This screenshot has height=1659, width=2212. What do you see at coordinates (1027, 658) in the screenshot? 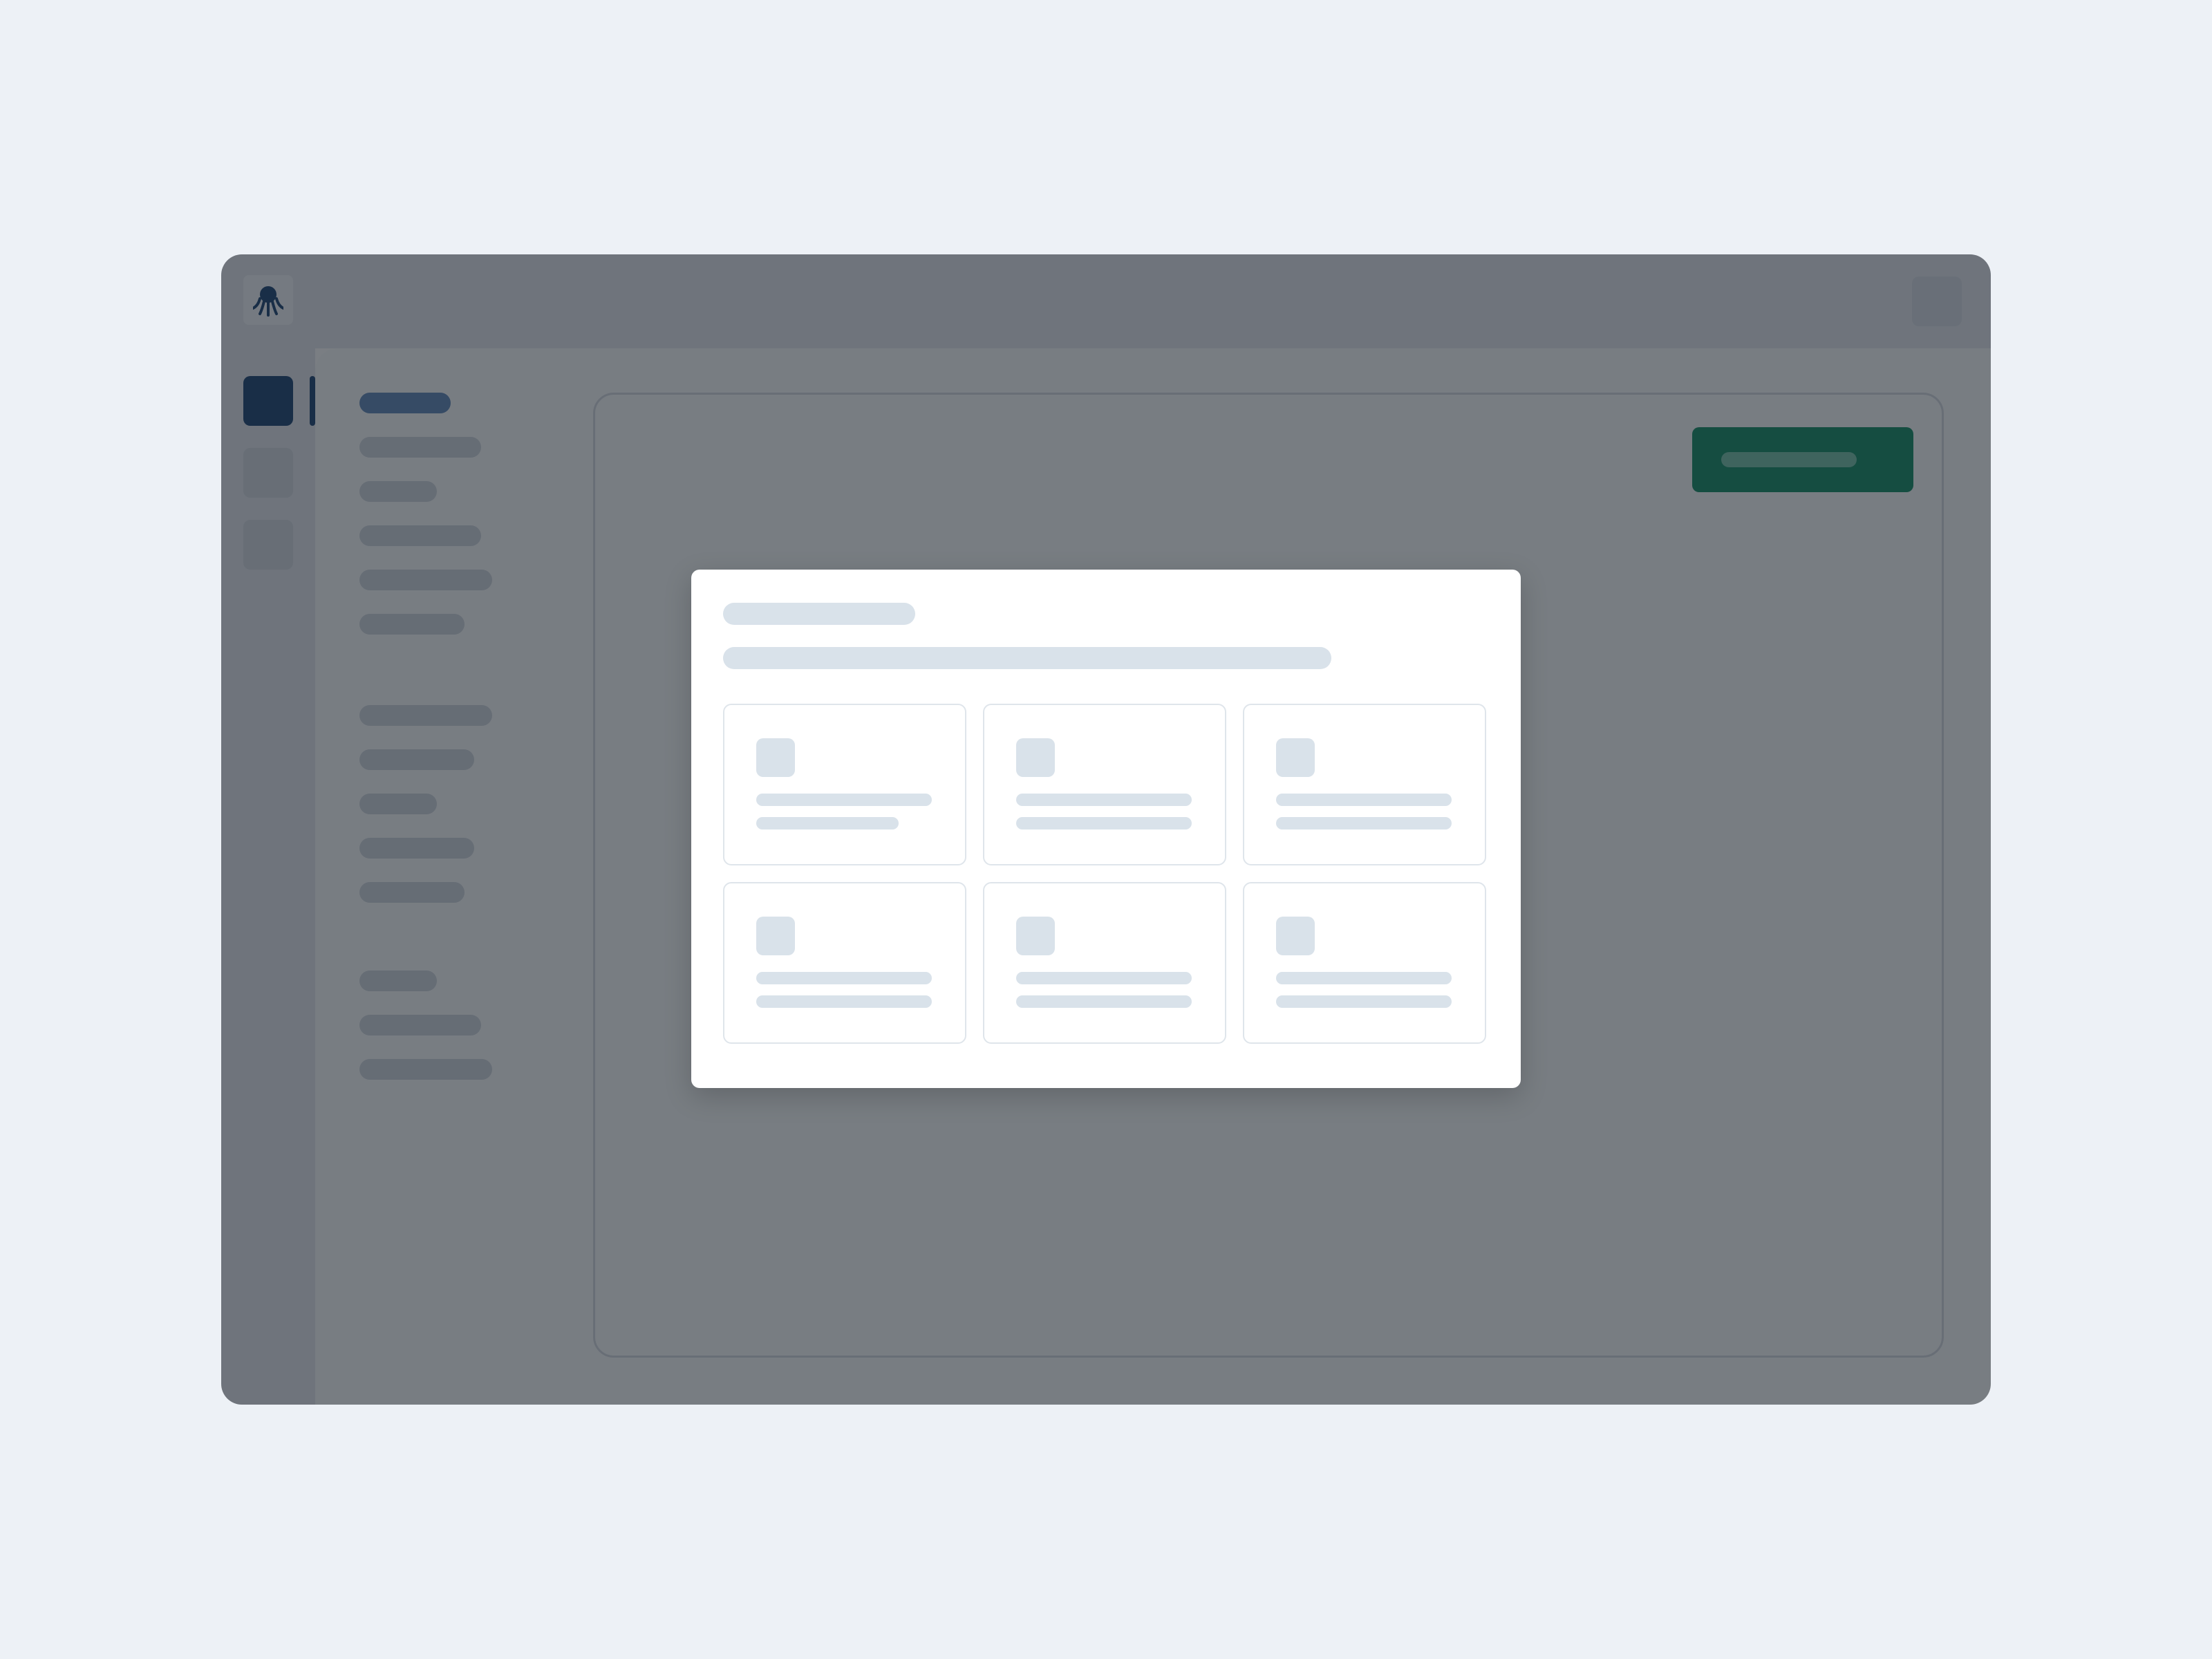
I see `modal-subtitle` at bounding box center [1027, 658].